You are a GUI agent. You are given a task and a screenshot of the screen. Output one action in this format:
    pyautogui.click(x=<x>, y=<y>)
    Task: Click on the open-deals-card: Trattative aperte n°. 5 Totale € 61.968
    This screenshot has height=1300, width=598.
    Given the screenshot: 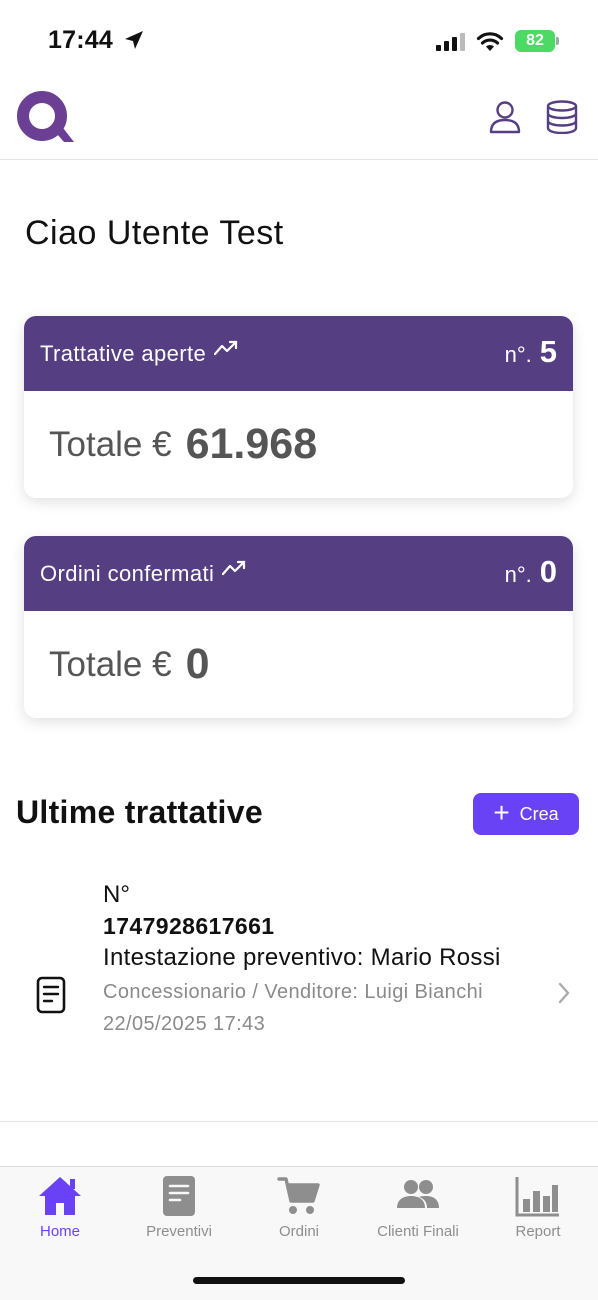 What is the action you would take?
    pyautogui.click(x=298, y=407)
    